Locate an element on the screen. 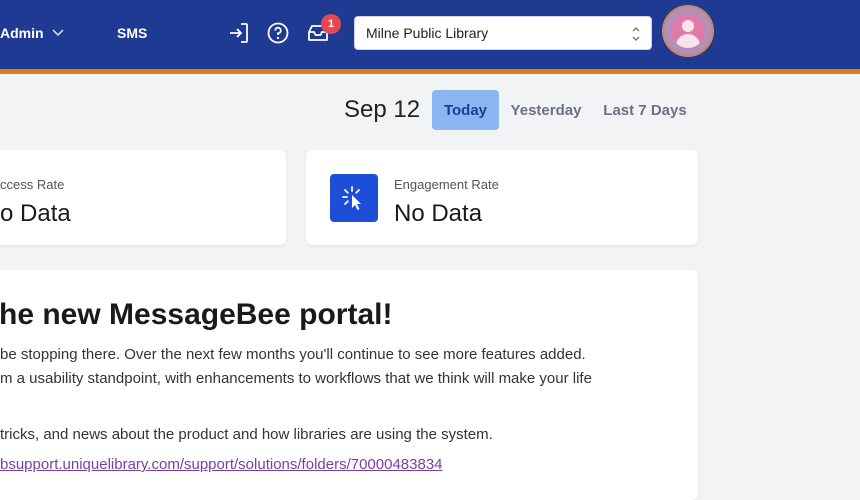 The width and height of the screenshot is (860, 500). tab-yesterday: Yesterday is located at coordinates (546, 110).